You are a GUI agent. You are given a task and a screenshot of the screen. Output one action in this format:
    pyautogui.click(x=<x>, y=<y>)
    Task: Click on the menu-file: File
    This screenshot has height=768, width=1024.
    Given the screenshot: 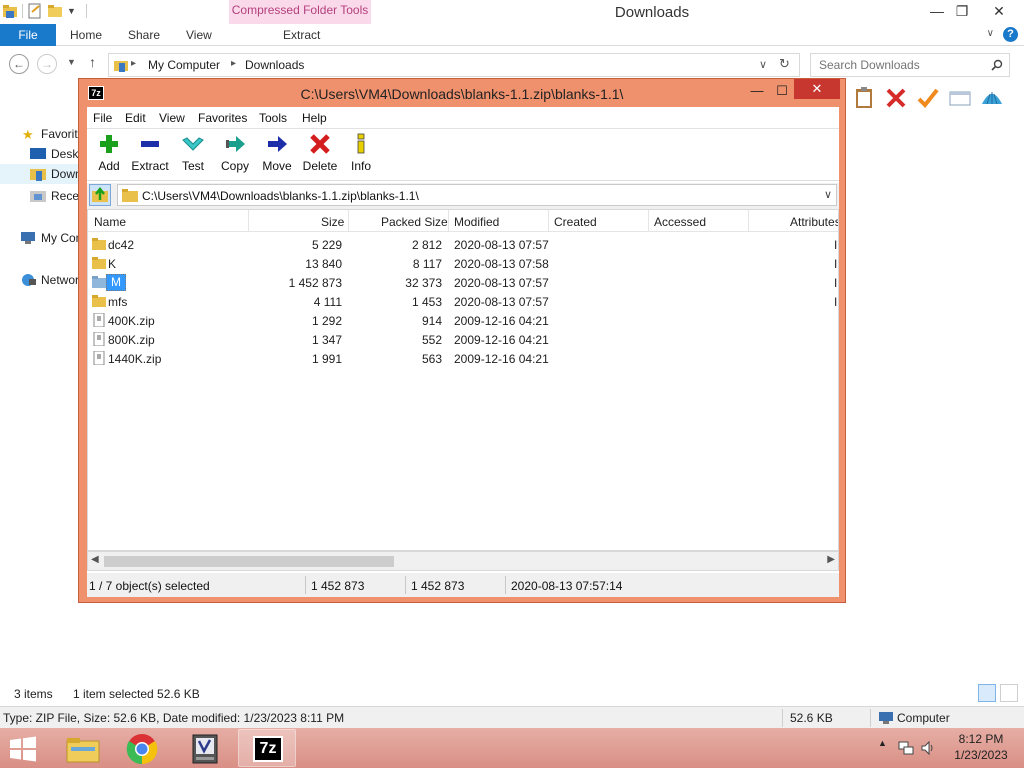 What is the action you would take?
    pyautogui.click(x=102, y=118)
    